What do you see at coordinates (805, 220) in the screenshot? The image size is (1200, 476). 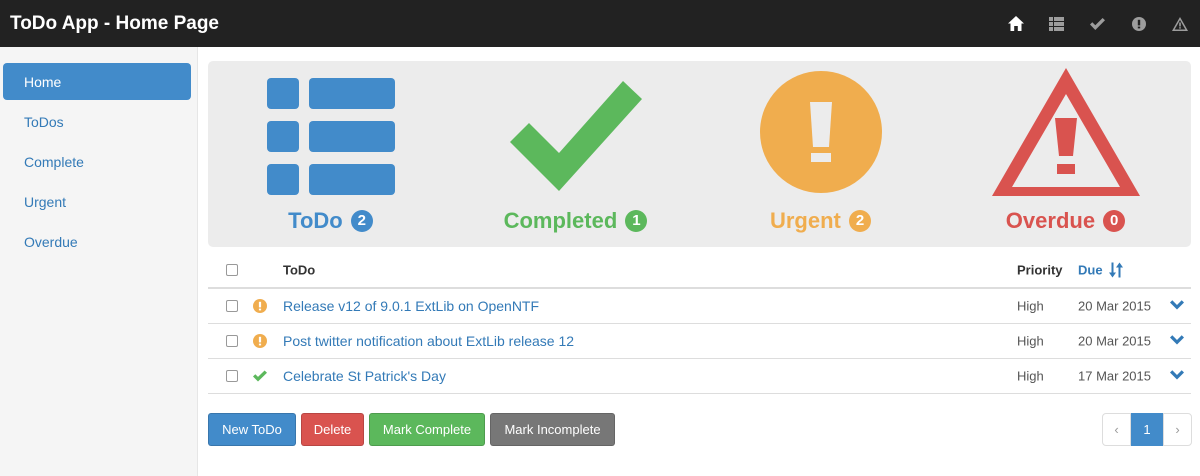 I see `urgent-tile-text: Urgent` at bounding box center [805, 220].